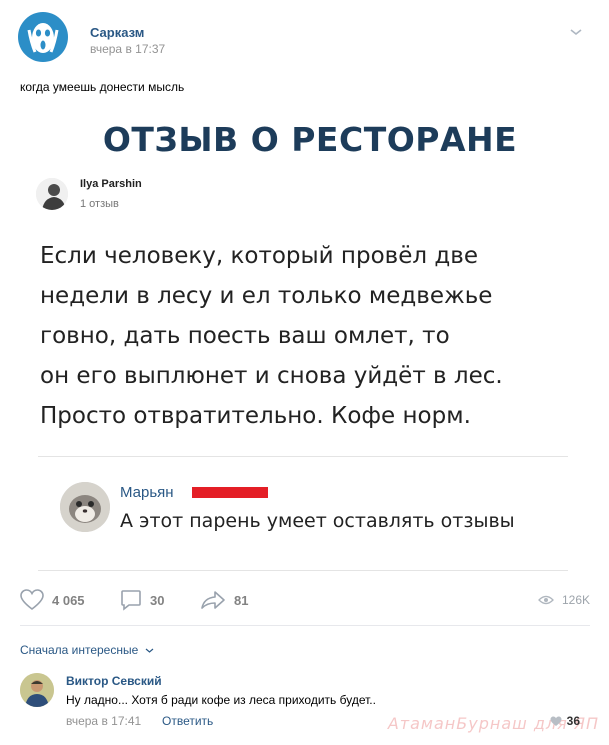  I want to click on comment-sort-dropdown: Сначала интересные, so click(87, 650).